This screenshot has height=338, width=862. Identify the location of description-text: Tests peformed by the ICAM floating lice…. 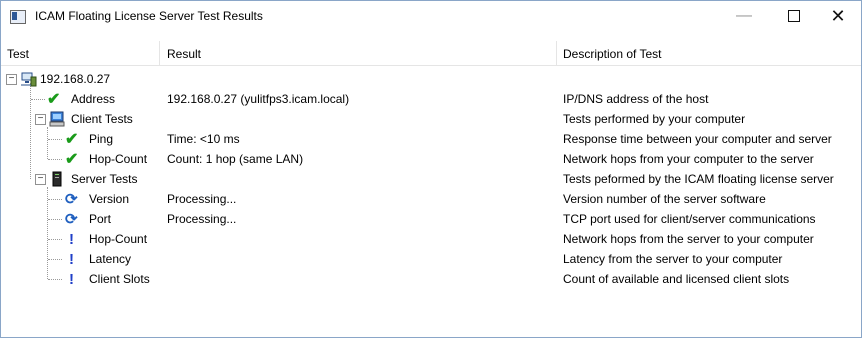
(698, 179).